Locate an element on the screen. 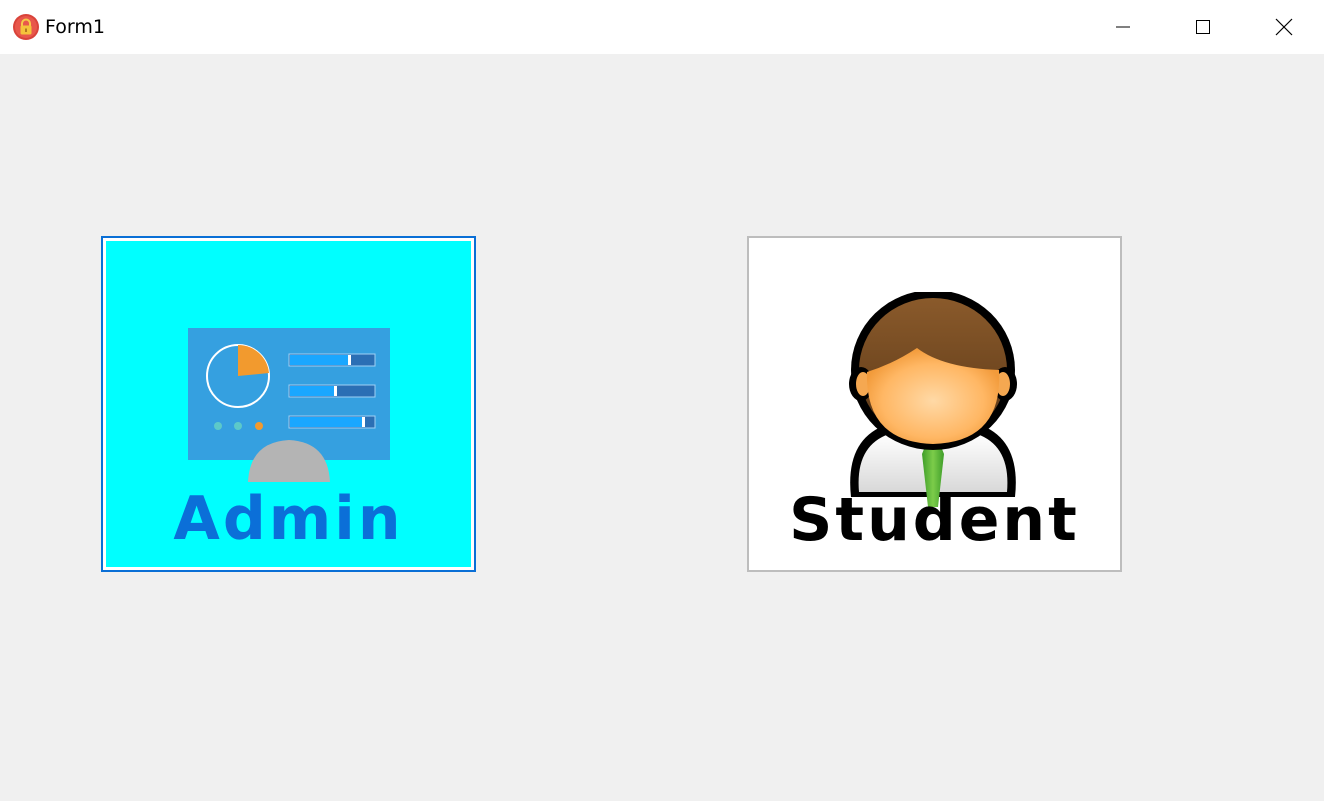 This screenshot has width=1324, height=801. close-button is located at coordinates (1284, 27).